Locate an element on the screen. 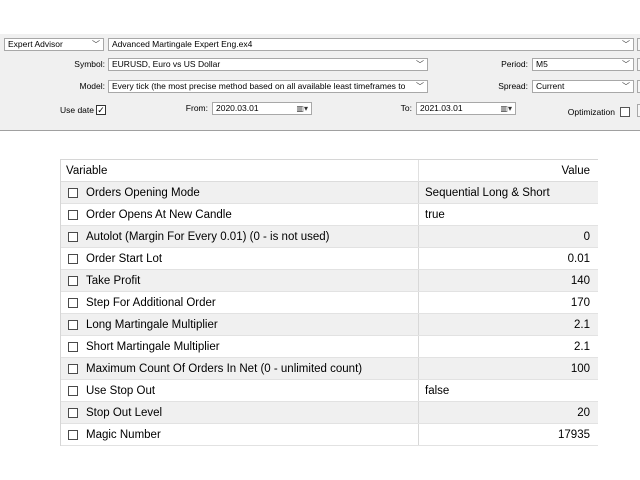 This screenshot has width=640, height=480. expert-file-value: Advanced Martingale Expert Eng.ex4 is located at coordinates (182, 44).